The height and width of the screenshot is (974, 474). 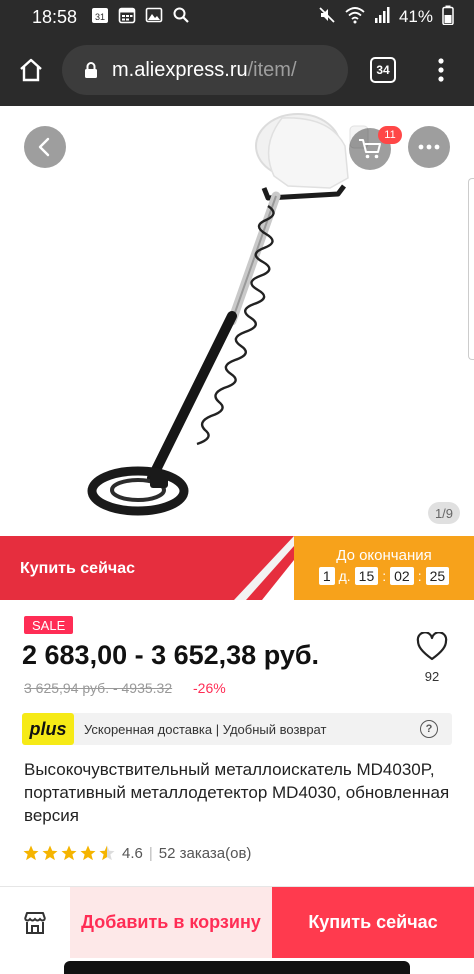 I want to click on countdown-minutes: 02, so click(x=402, y=576).